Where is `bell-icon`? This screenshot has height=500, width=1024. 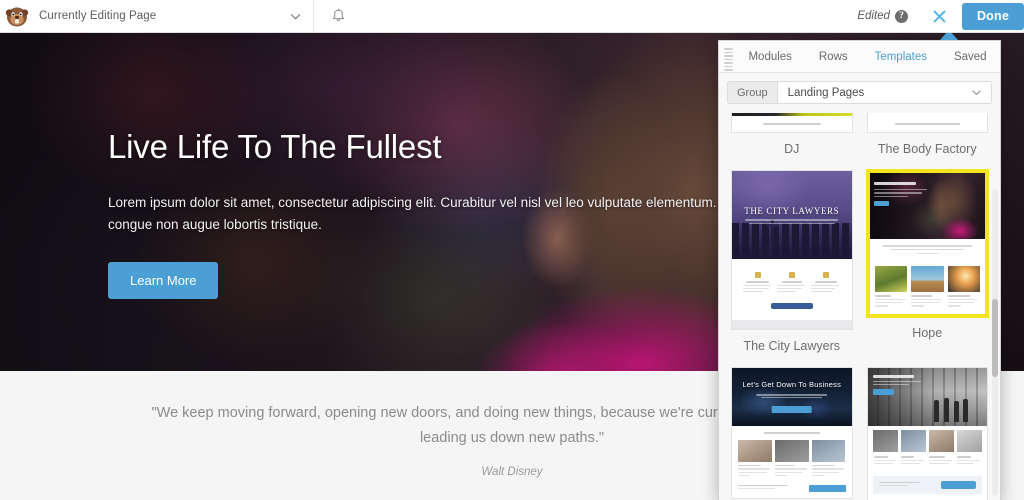
bell-icon is located at coordinates (338, 16).